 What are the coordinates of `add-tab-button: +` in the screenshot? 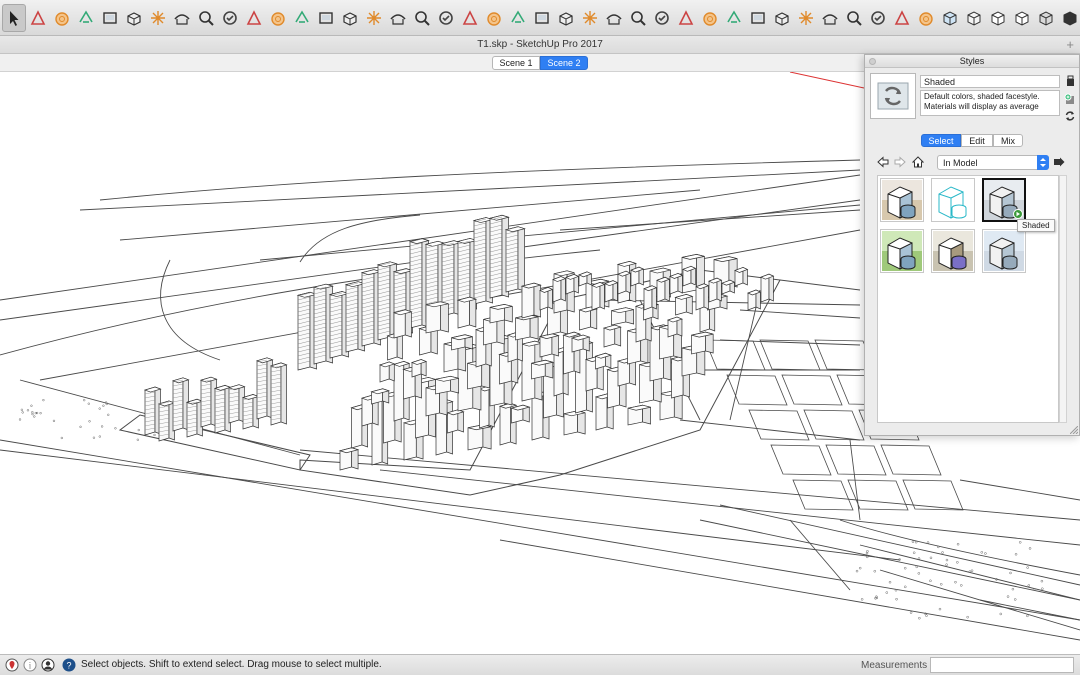 It's located at (1070, 45).